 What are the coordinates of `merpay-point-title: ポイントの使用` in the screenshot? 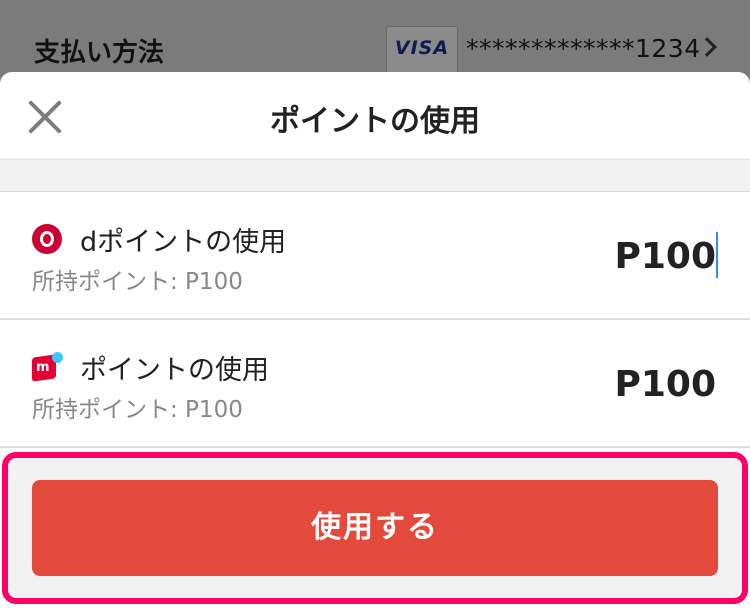 It's located at (174, 370).